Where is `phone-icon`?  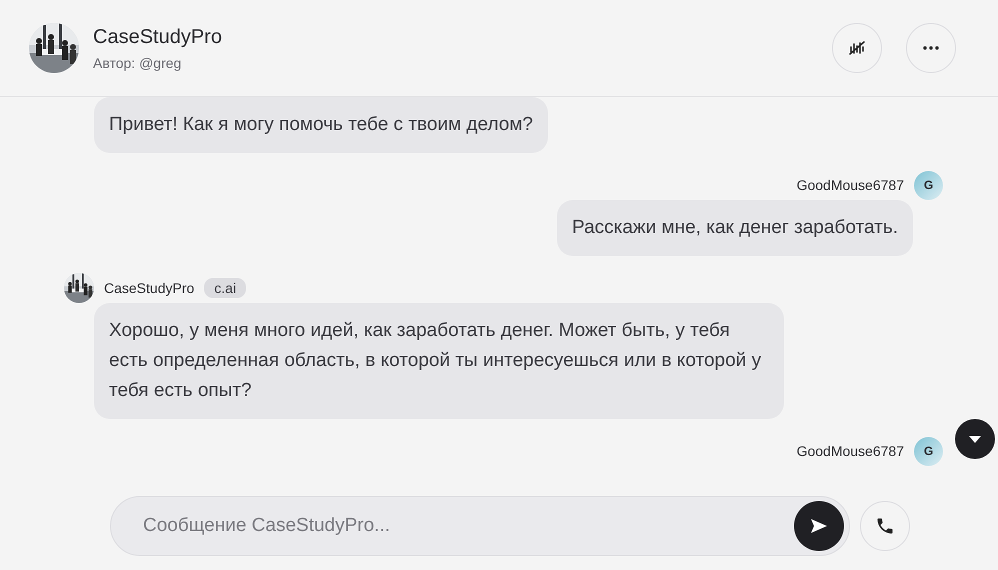
phone-icon is located at coordinates (885, 526).